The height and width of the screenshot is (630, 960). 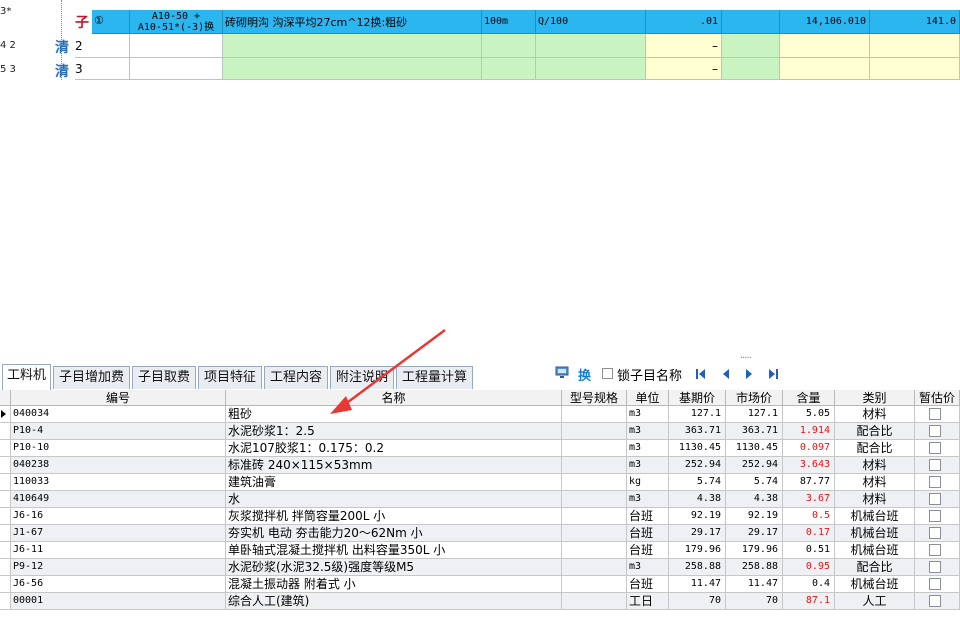 I want to click on index-cell: 3, so click(x=102, y=69).